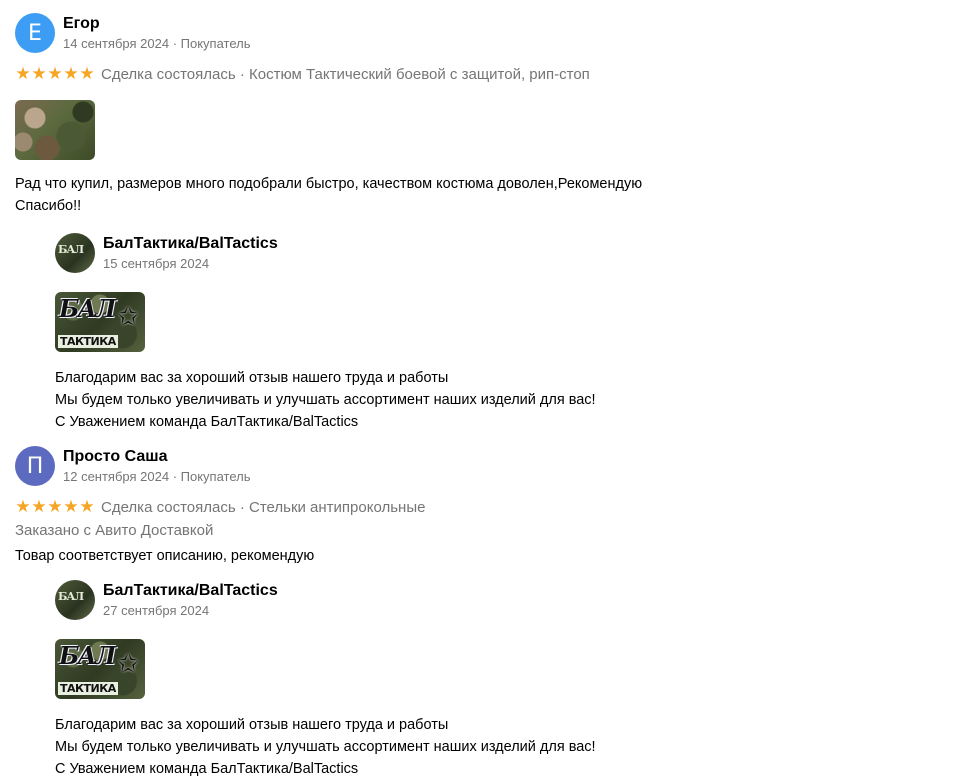 This screenshot has height=777, width=975. I want to click on author-name: Егор, so click(156, 24).